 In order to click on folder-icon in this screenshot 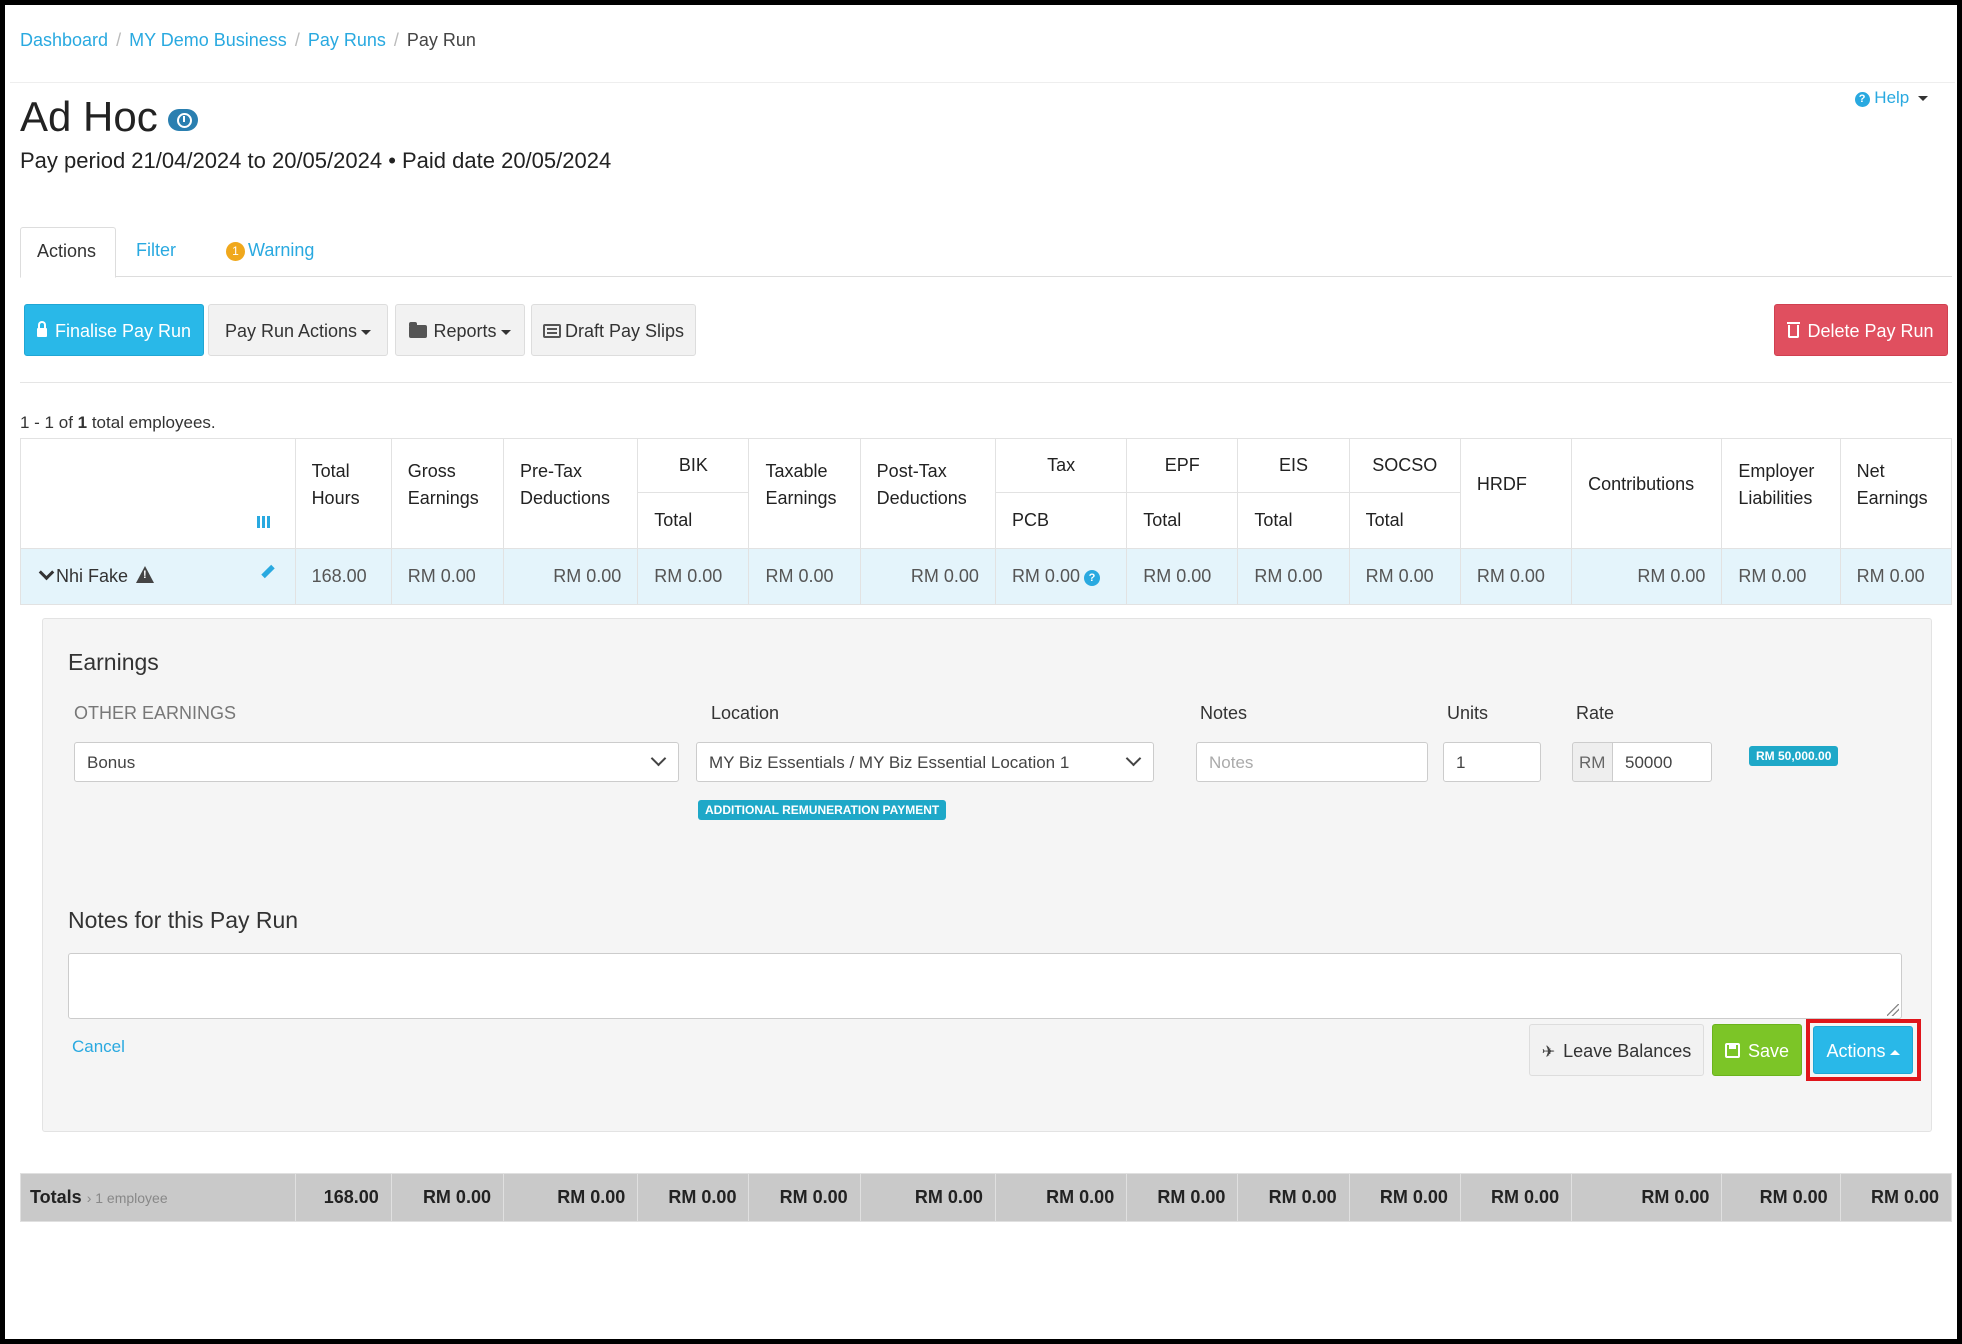, I will do `click(418, 330)`.